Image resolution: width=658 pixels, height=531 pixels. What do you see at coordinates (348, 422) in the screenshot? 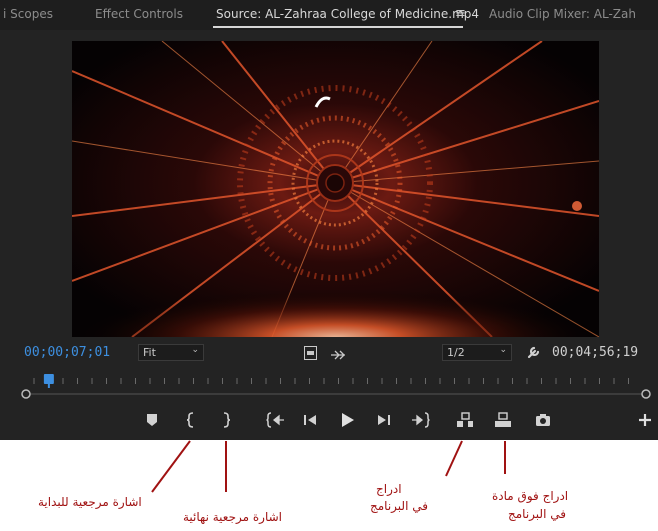
I see `play-icon` at bounding box center [348, 422].